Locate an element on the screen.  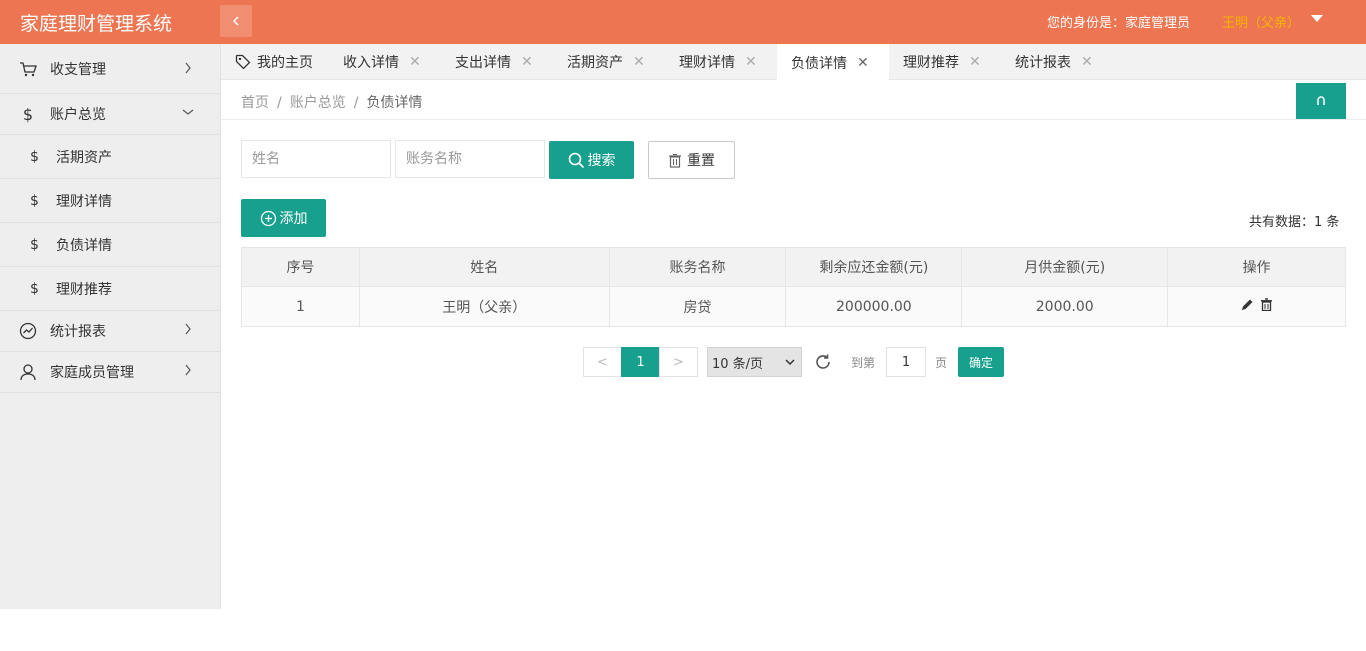
account-search-input is located at coordinates (470, 159).